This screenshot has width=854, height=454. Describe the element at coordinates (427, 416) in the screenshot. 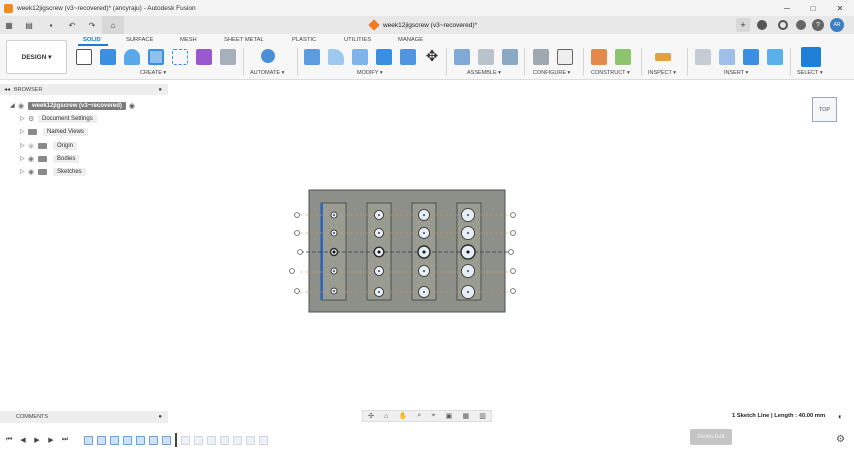

I see `navigation-bar: ✣ ⌂ ✋ ⌕ ⌖ ▣ ▦ ▥` at that location.